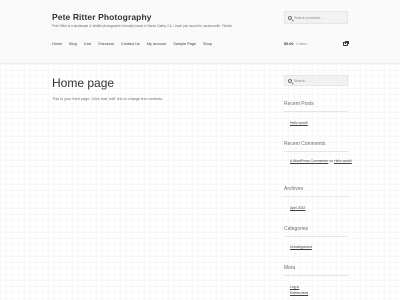 This screenshot has height=300, width=400. I want to click on recent-comment: A WordPress Commenter on Hello world!, so click(321, 161).